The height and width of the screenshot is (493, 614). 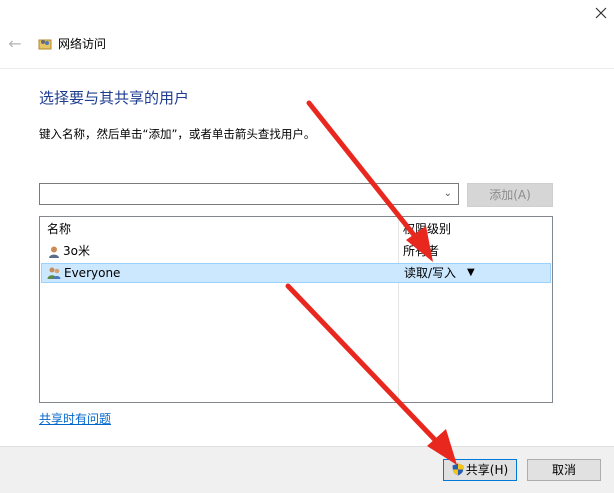 I want to click on share-button-label: 共享(H), so click(x=487, y=470).